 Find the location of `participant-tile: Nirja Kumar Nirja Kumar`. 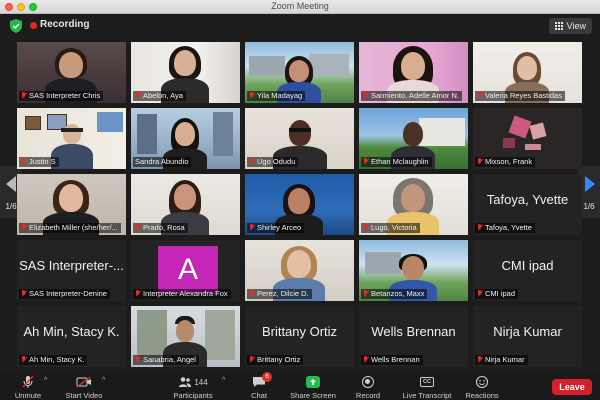

participant-tile: Nirja Kumar Nirja Kumar is located at coordinates (527, 336).